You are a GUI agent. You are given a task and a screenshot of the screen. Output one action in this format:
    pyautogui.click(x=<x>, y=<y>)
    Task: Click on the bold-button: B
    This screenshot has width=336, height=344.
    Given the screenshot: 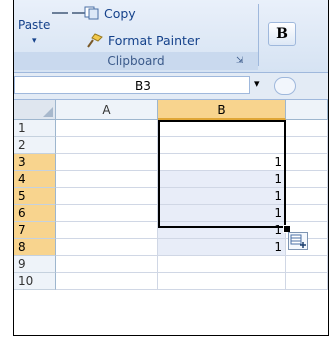 What is the action you would take?
    pyautogui.click(x=282, y=34)
    